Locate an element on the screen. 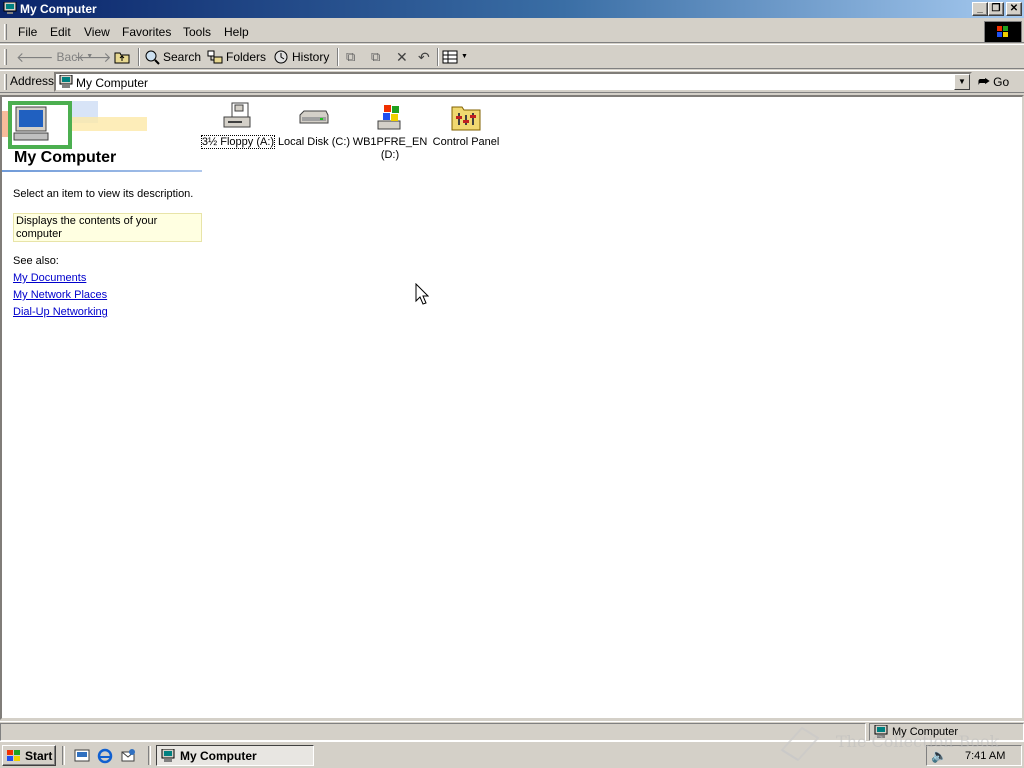  menu-file: File is located at coordinates (27, 32).